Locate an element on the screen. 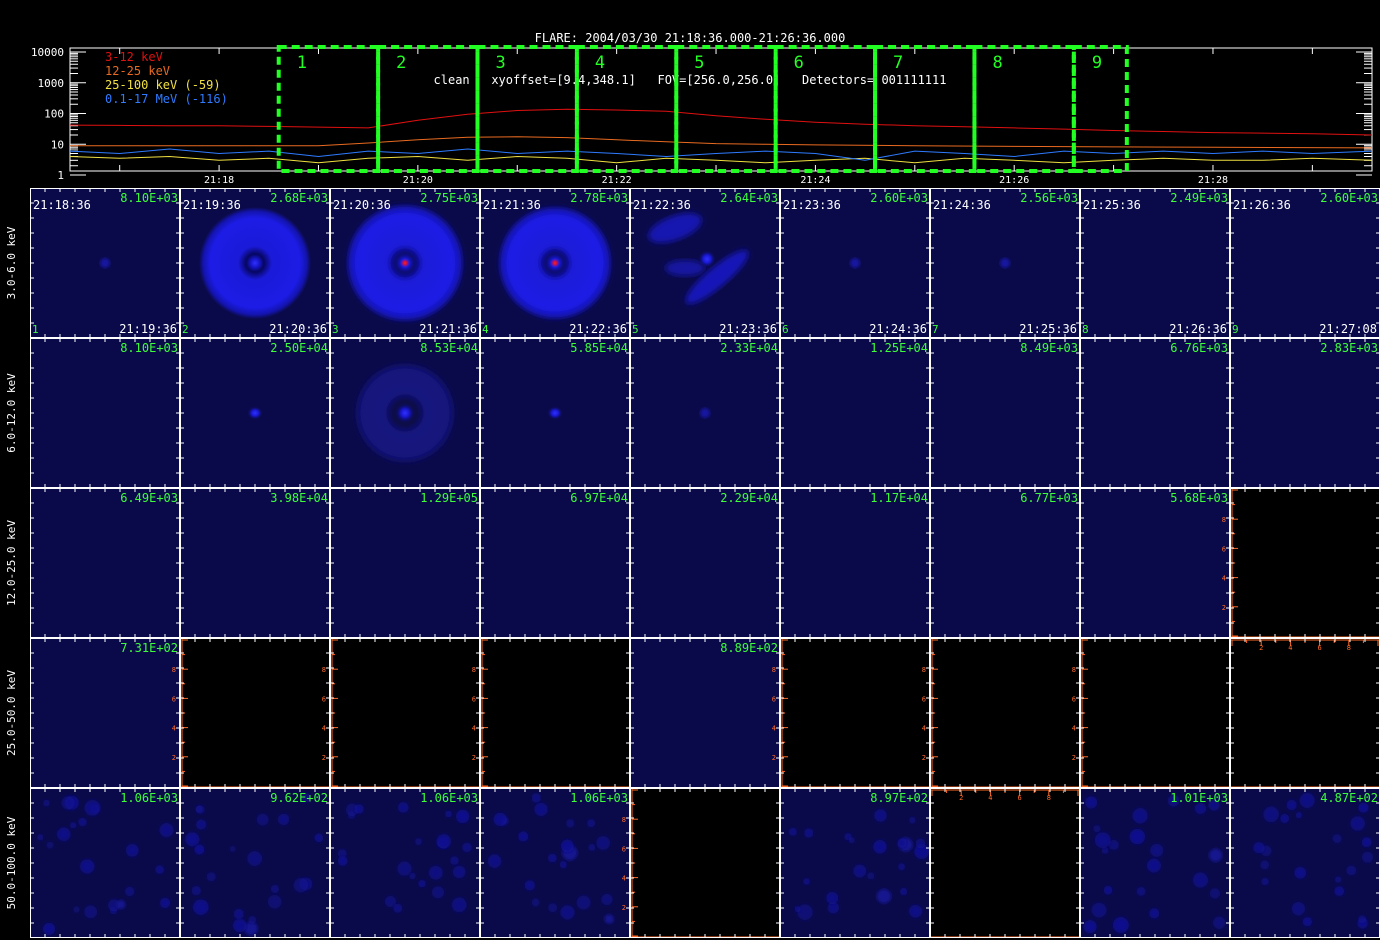  panel-max-label: 2.50E+04 is located at coordinates (299, 348).